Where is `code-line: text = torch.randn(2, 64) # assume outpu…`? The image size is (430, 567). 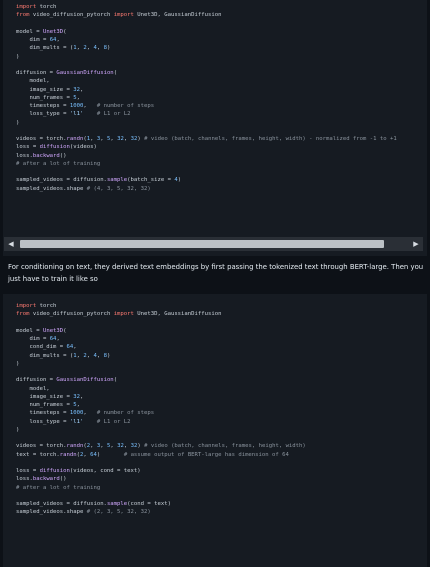
code-line: text = torch.randn(2, 64) # assume outpu… is located at coordinates (152, 454).